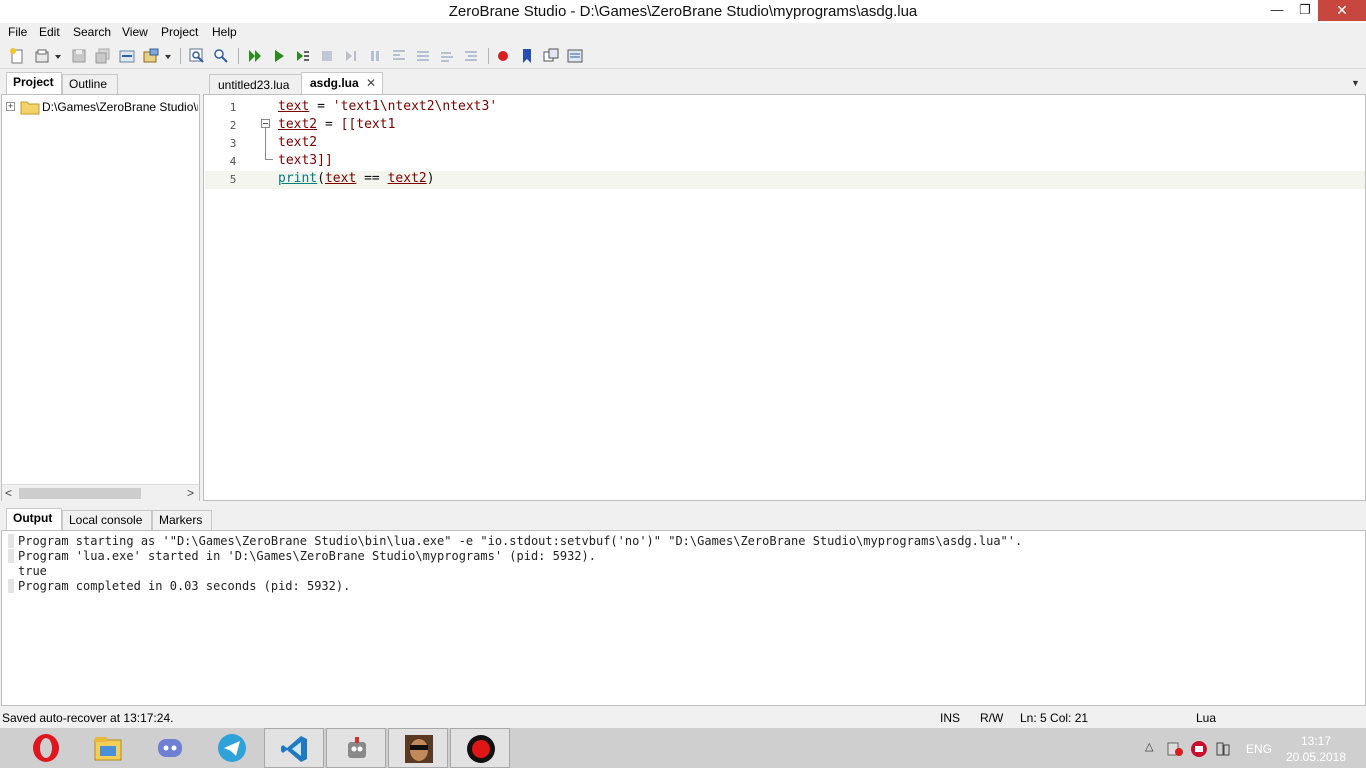 The height and width of the screenshot is (768, 1366). What do you see at coordinates (1149, 746) in the screenshot?
I see `tray-overflow-icon: △` at bounding box center [1149, 746].